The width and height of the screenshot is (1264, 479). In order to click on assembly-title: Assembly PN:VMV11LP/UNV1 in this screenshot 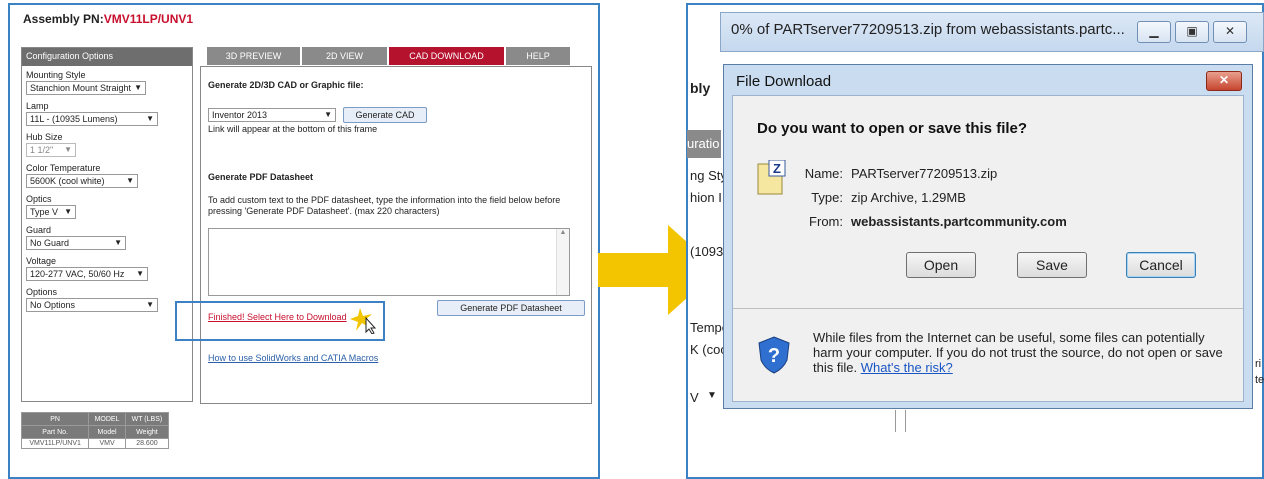, I will do `click(108, 19)`.